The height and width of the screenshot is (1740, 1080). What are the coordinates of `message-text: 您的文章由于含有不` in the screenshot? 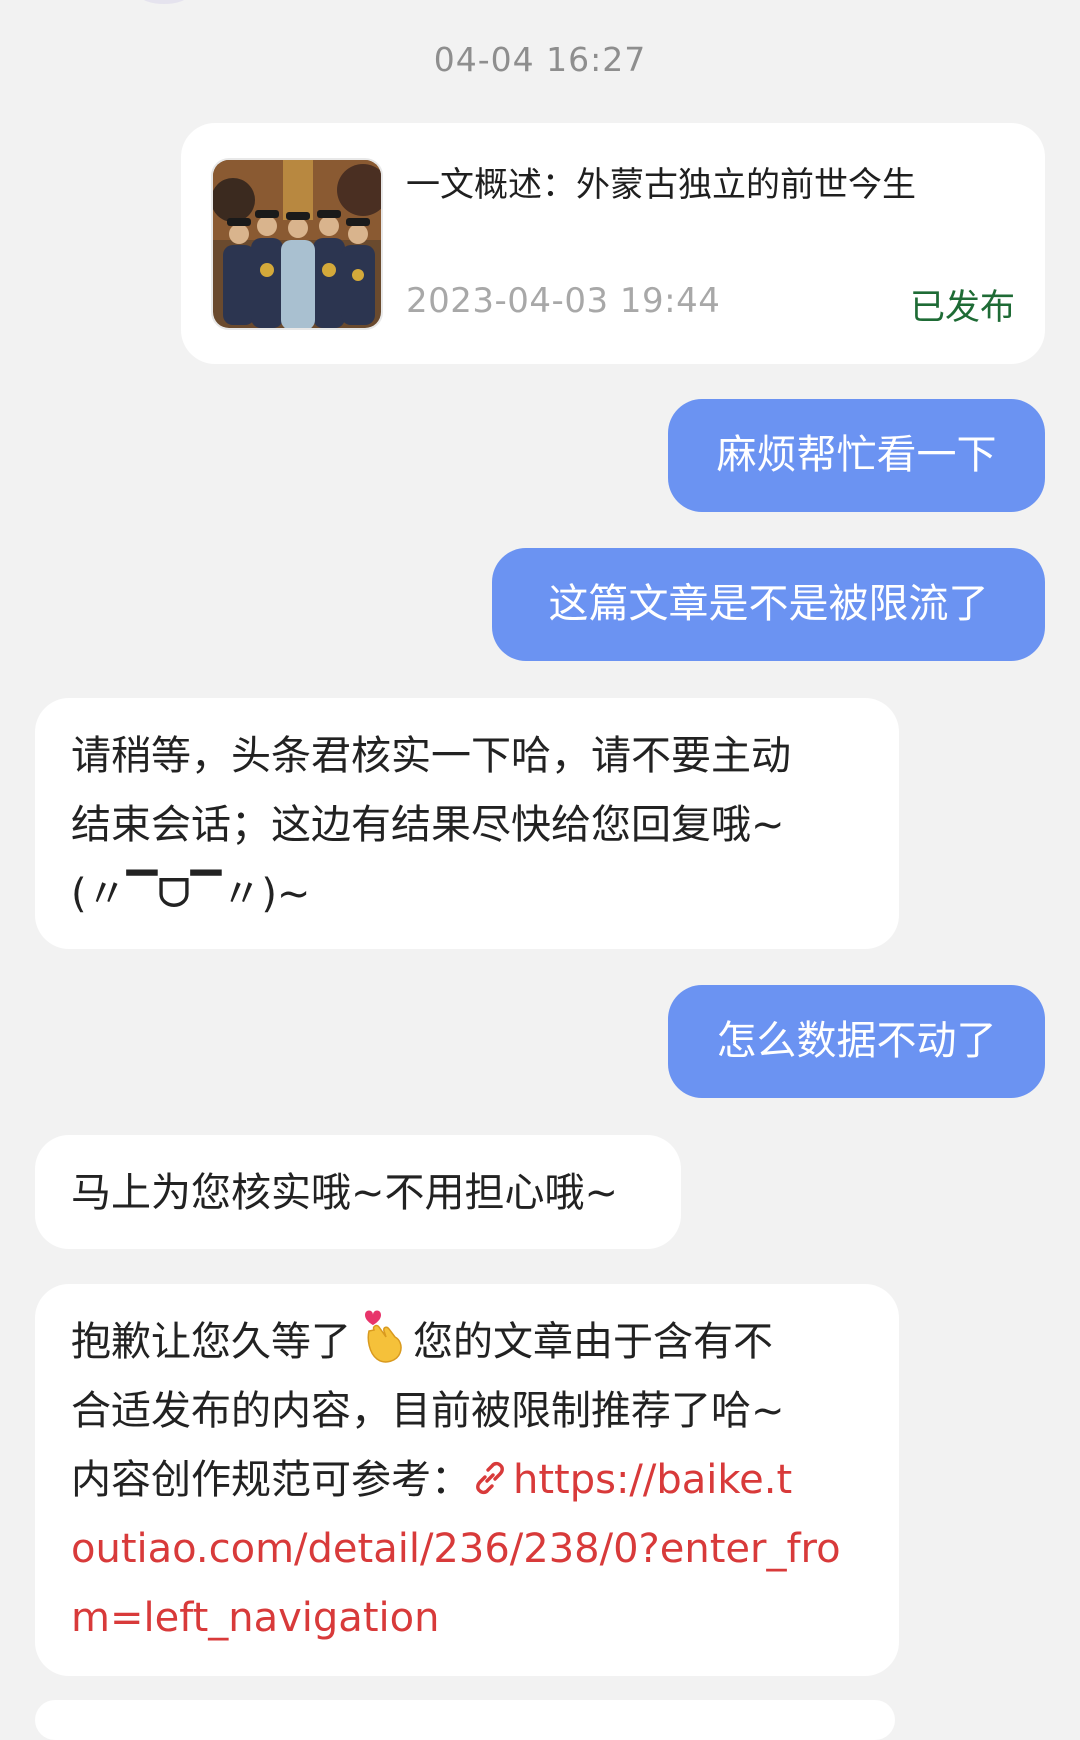 It's located at (593, 1342).